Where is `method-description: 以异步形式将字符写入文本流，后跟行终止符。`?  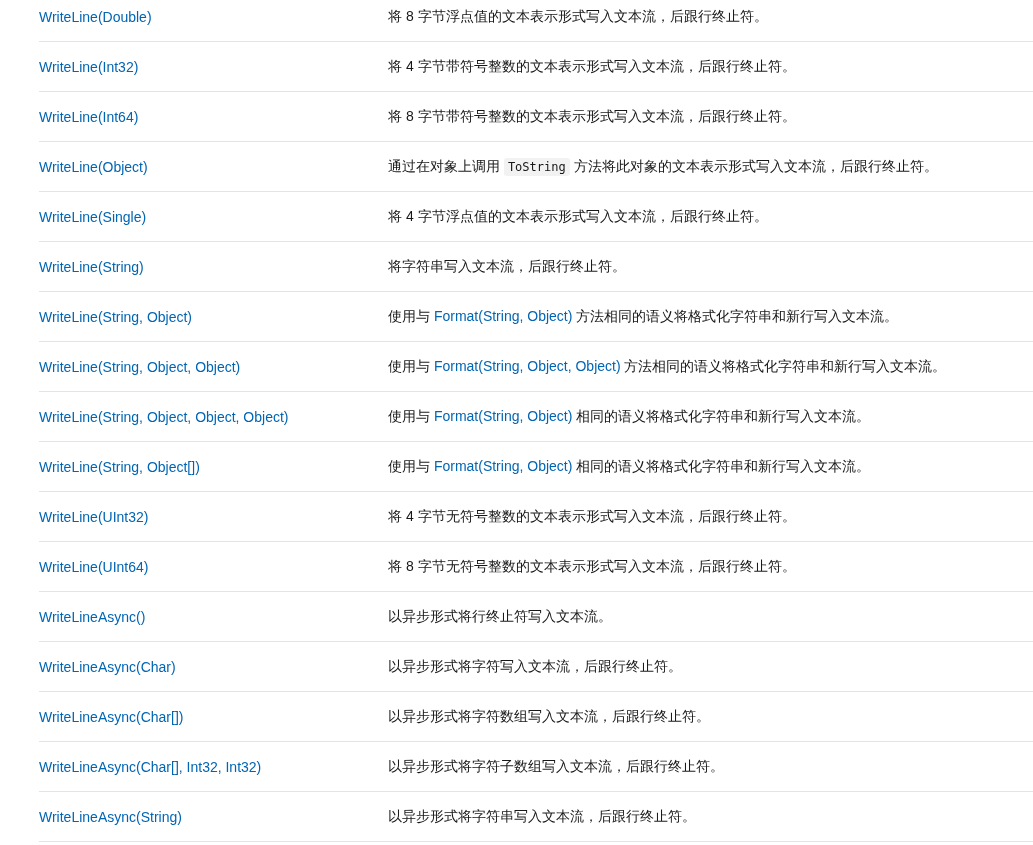 method-description: 以异步形式将字符写入文本流，后跟行终止符。 is located at coordinates (535, 665).